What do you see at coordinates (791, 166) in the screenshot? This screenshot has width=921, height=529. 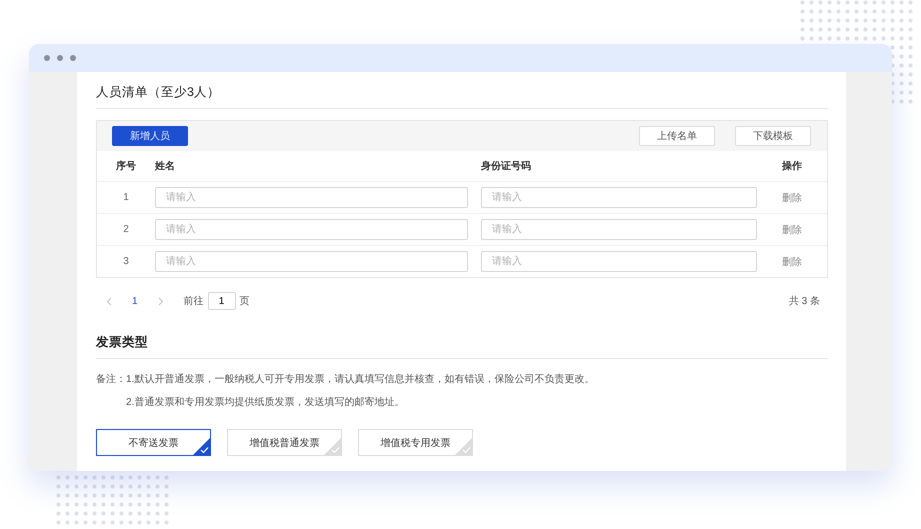 I see `column-header: 操作` at bounding box center [791, 166].